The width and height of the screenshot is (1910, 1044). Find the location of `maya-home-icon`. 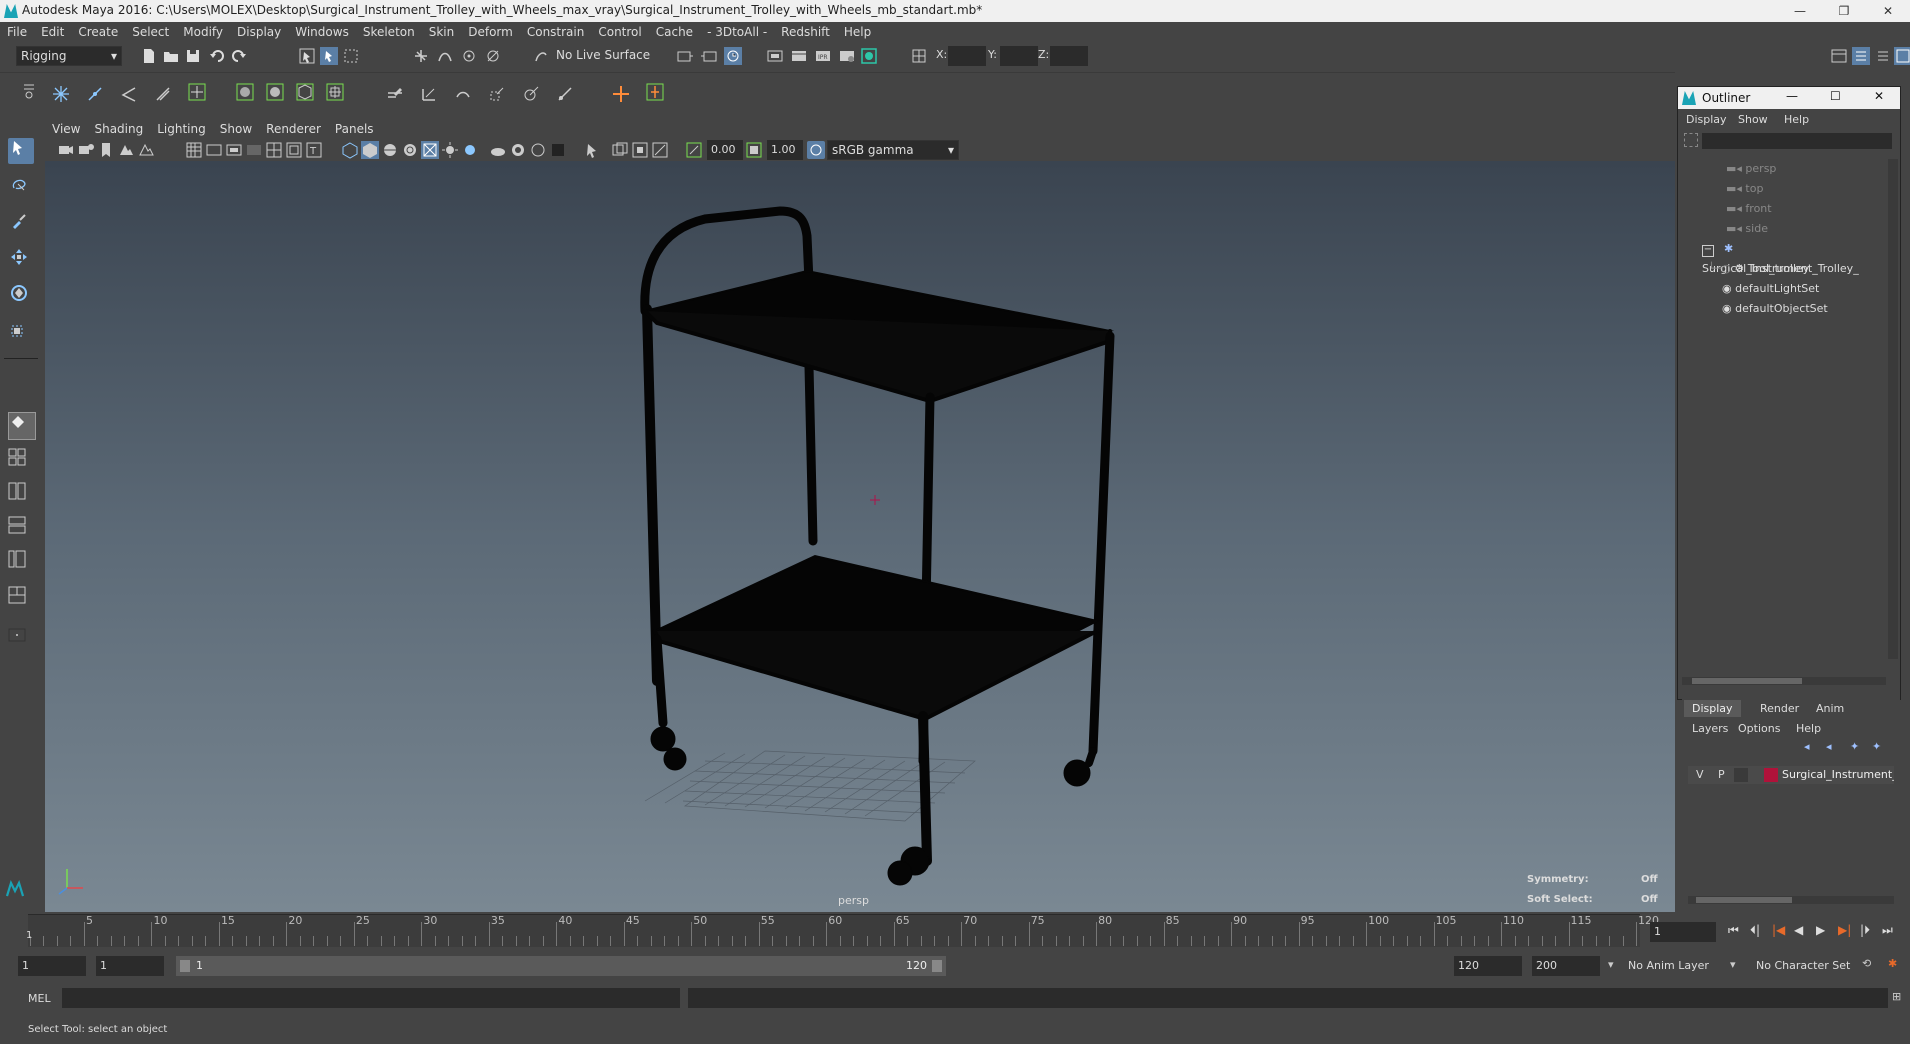

maya-home-icon is located at coordinates (20, 895).